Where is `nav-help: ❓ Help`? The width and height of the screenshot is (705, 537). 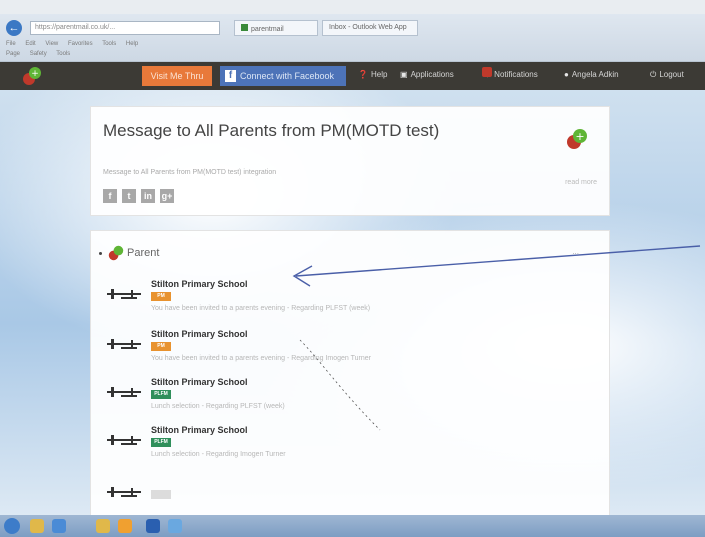
nav-help: ❓ Help is located at coordinates (372, 74).